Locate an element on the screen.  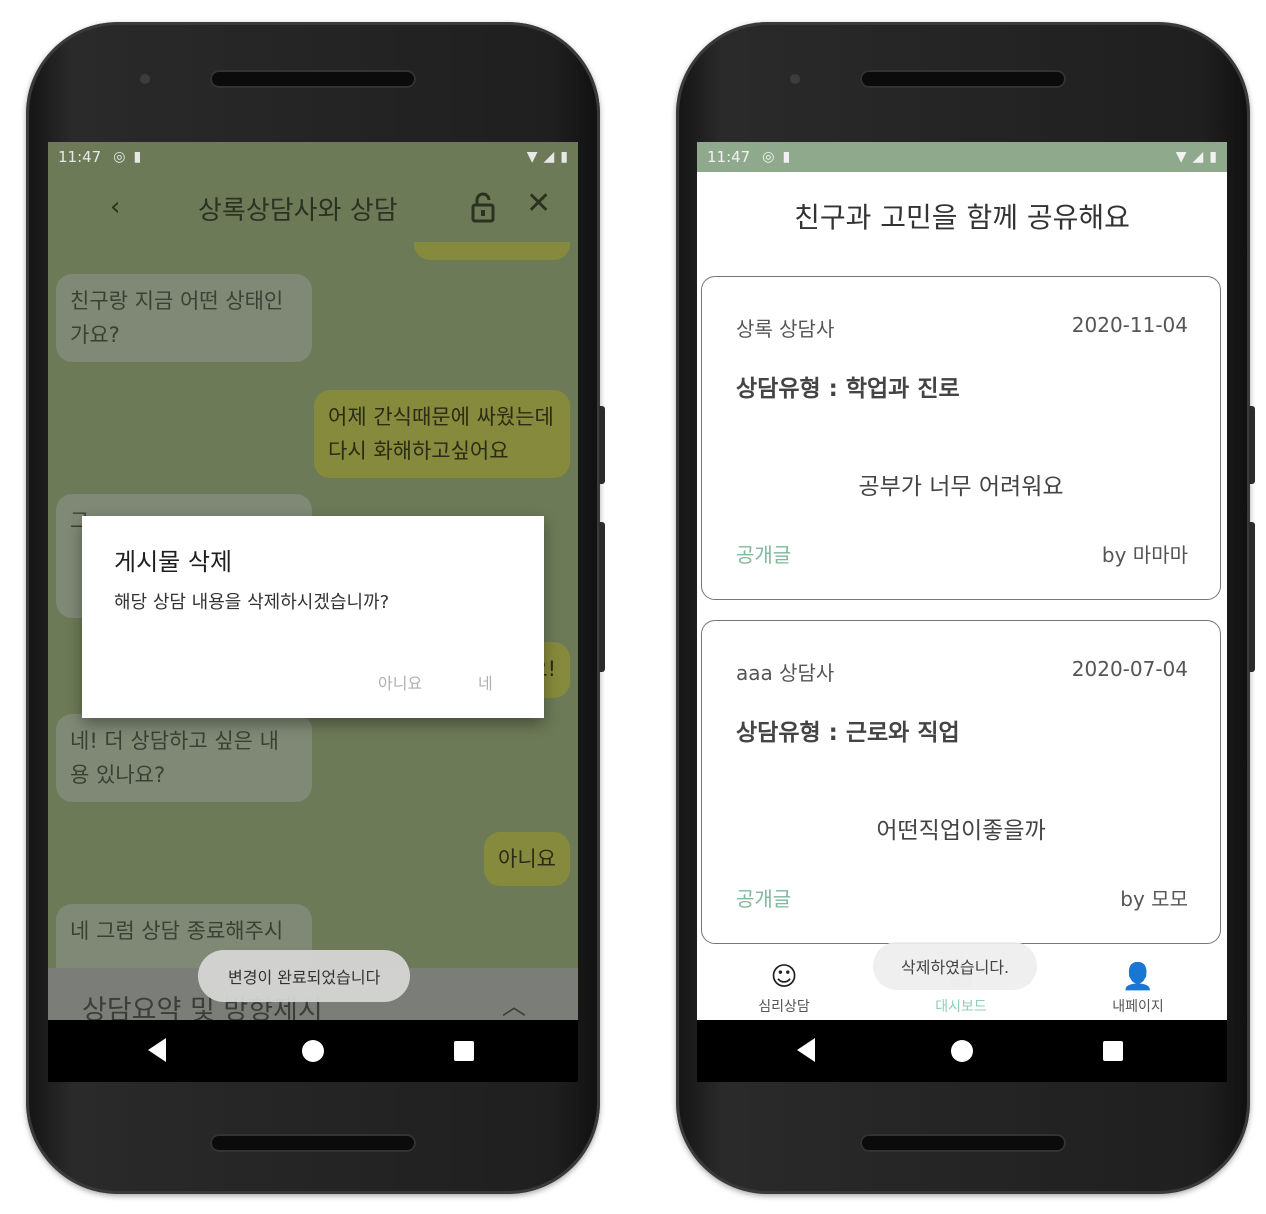
dialog-title: 게시물 삭제 is located at coordinates (173, 562).